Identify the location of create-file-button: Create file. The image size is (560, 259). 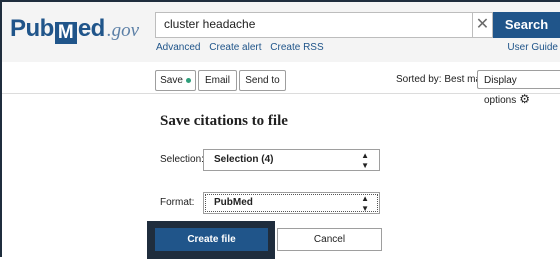
(211, 239).